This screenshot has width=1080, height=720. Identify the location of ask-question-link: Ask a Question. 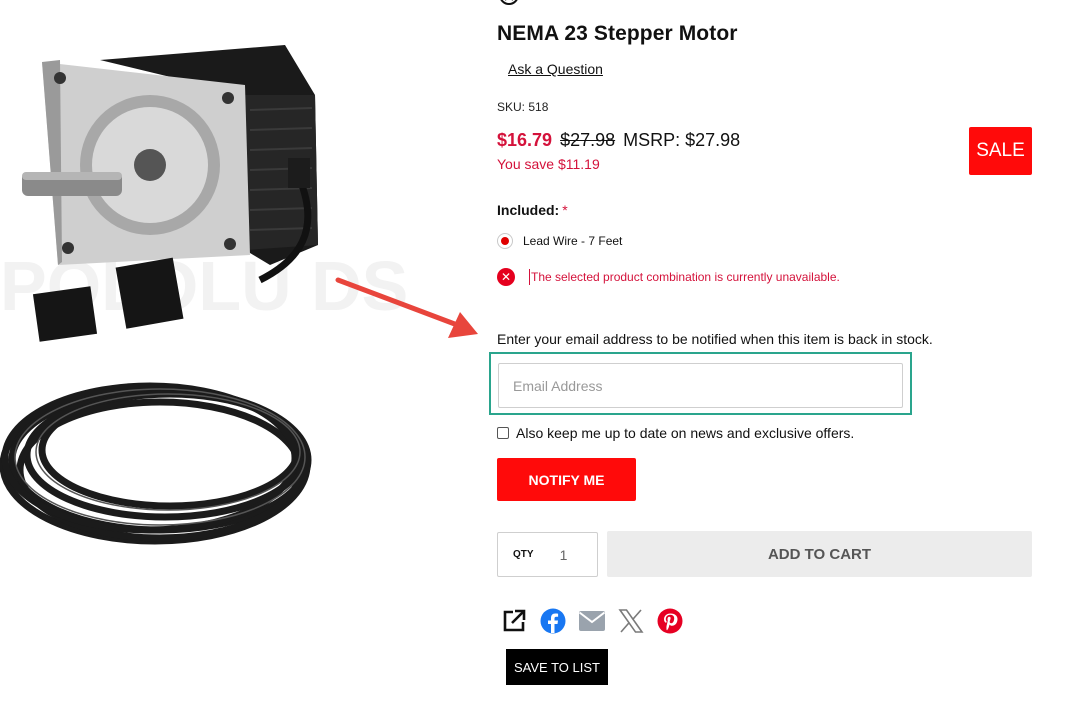
(555, 69).